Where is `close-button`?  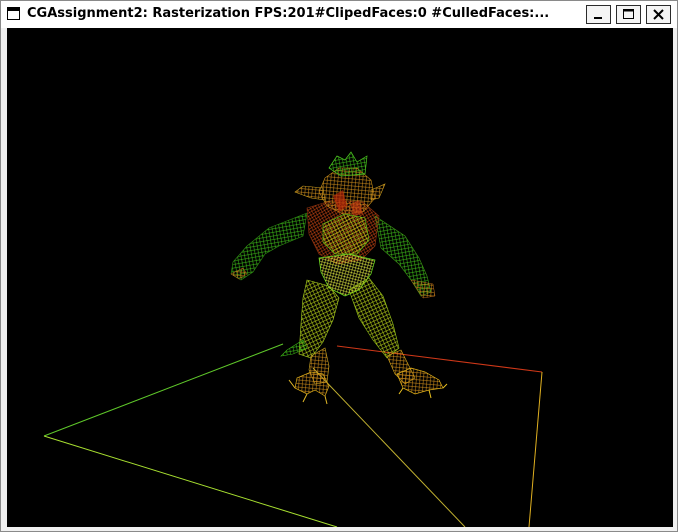 close-button is located at coordinates (658, 14).